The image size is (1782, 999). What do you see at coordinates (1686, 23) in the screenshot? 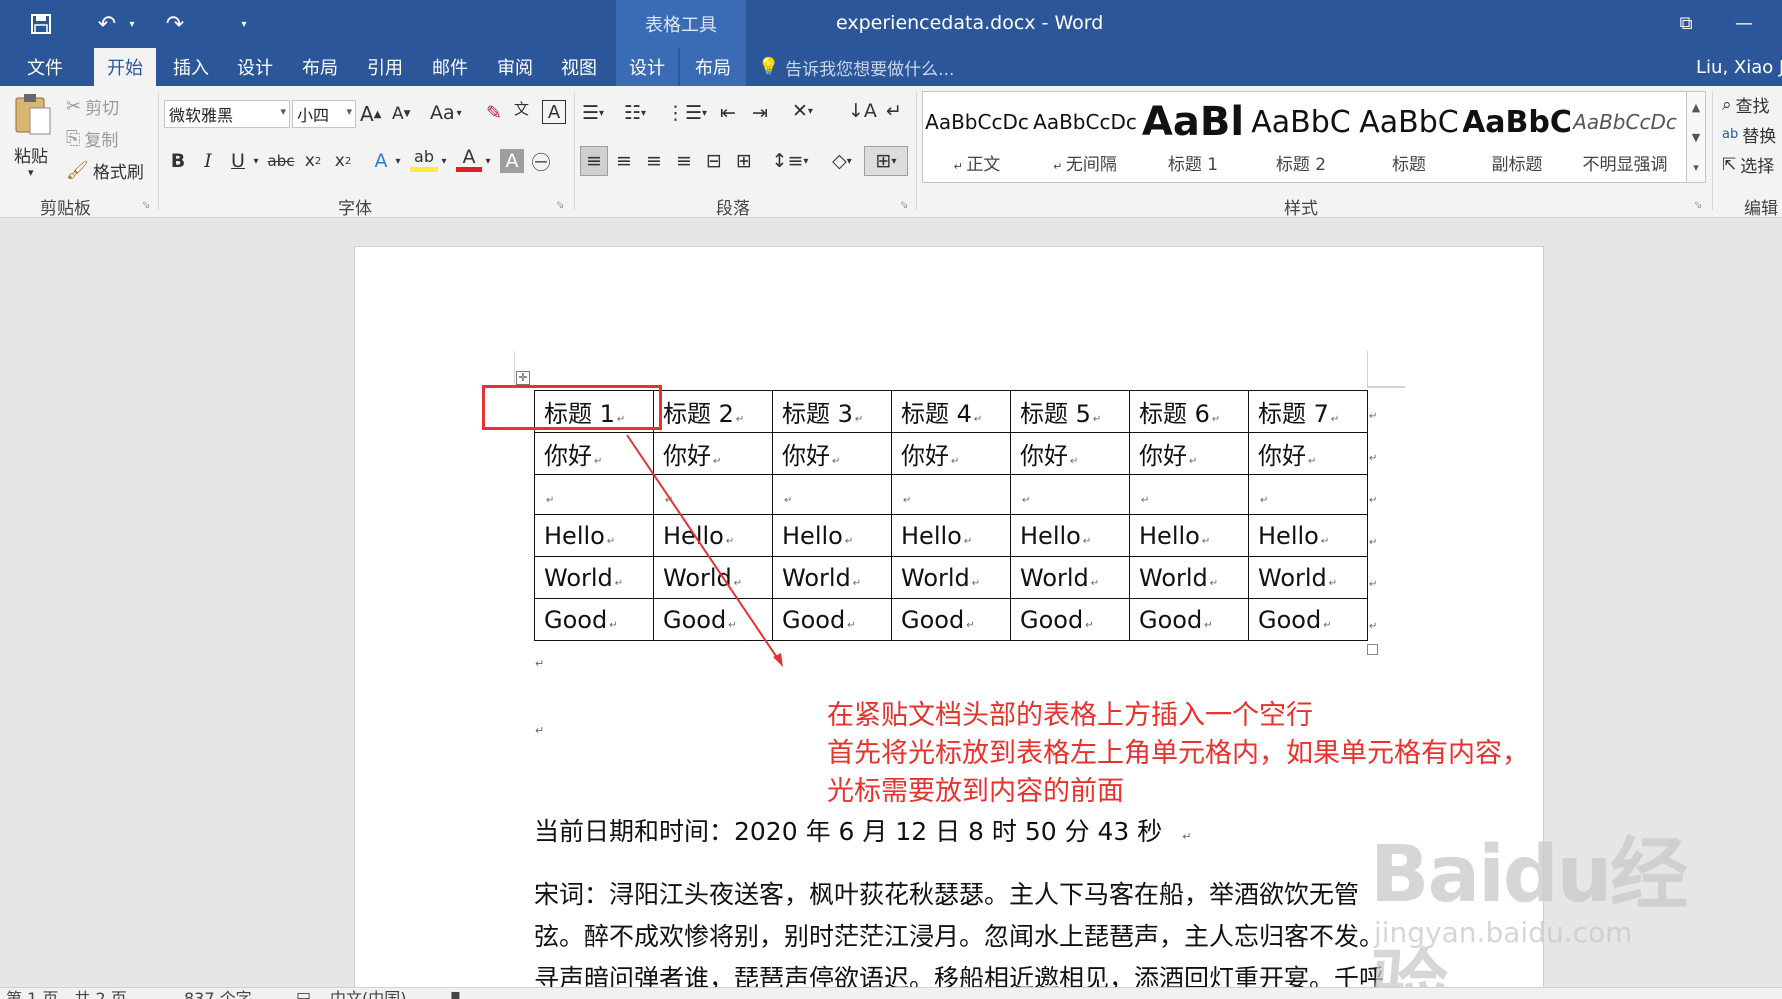
I see `ribbon-display-icon: ⧉` at bounding box center [1686, 23].